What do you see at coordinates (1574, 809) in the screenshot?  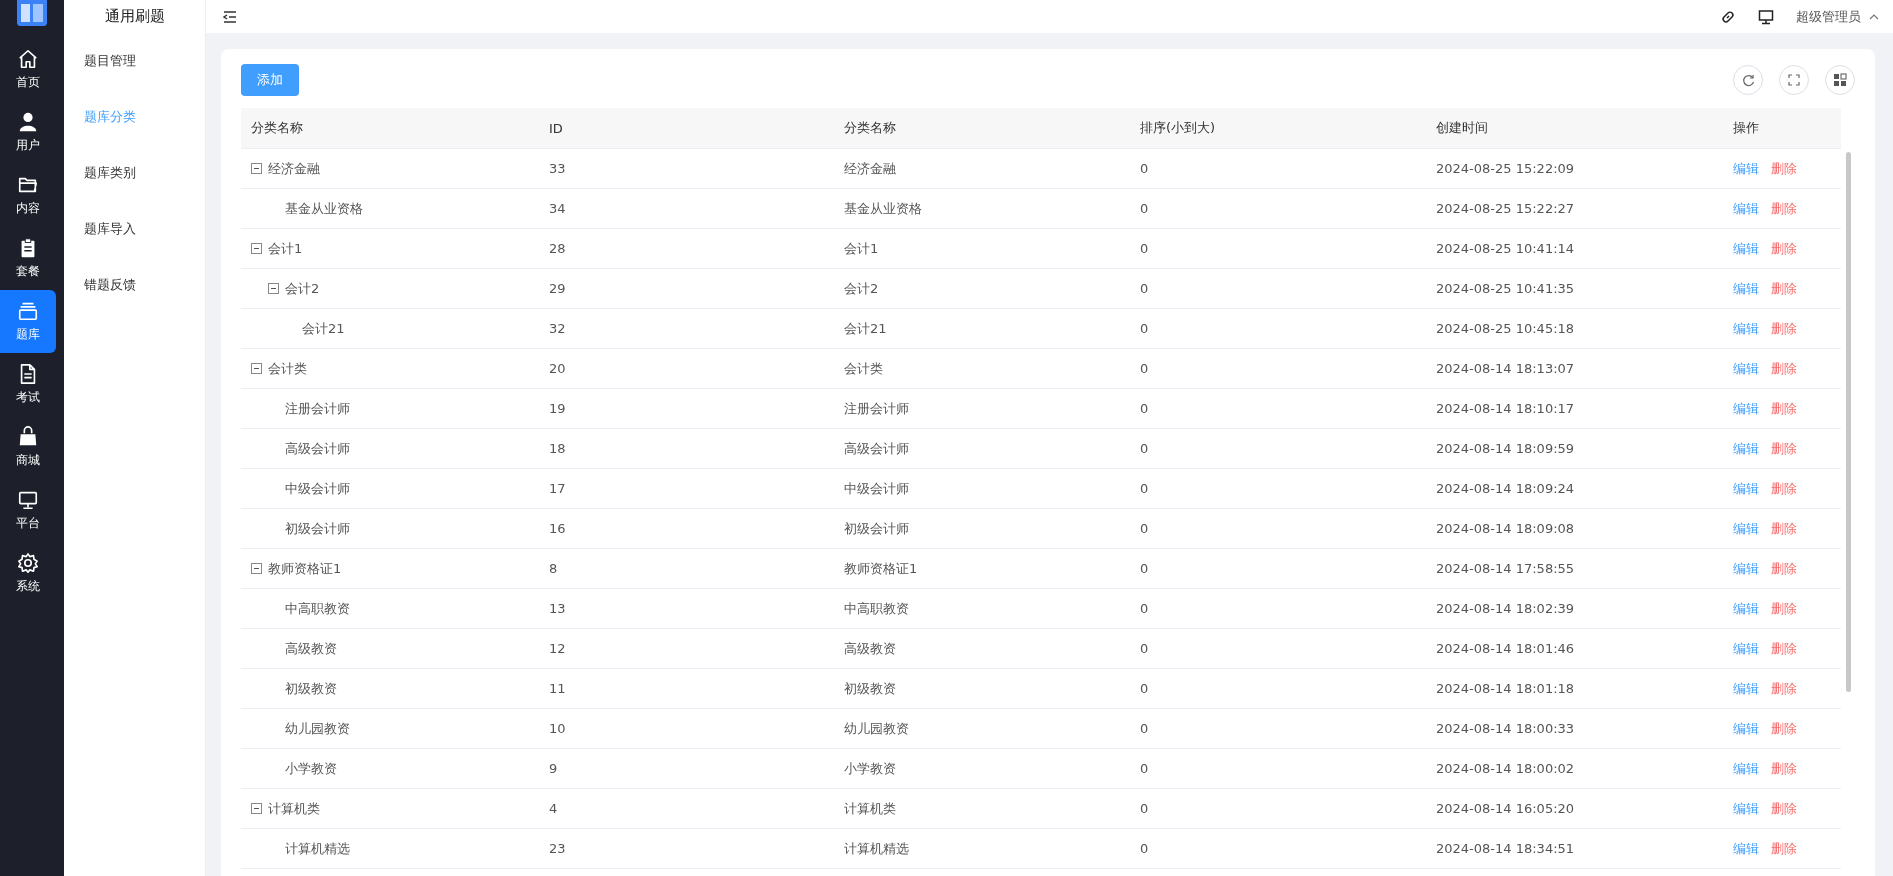 I see `table-cell: 2024-08-14 16:05:20` at bounding box center [1574, 809].